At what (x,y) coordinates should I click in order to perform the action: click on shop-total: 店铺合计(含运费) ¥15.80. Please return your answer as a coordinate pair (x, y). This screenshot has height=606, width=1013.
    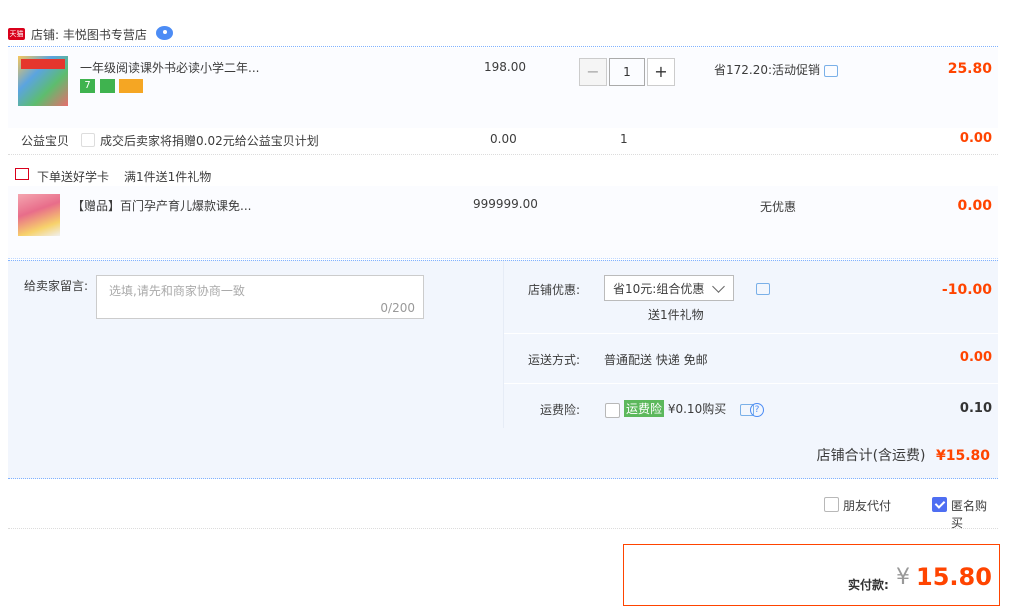
    Looking at the image, I should click on (903, 455).